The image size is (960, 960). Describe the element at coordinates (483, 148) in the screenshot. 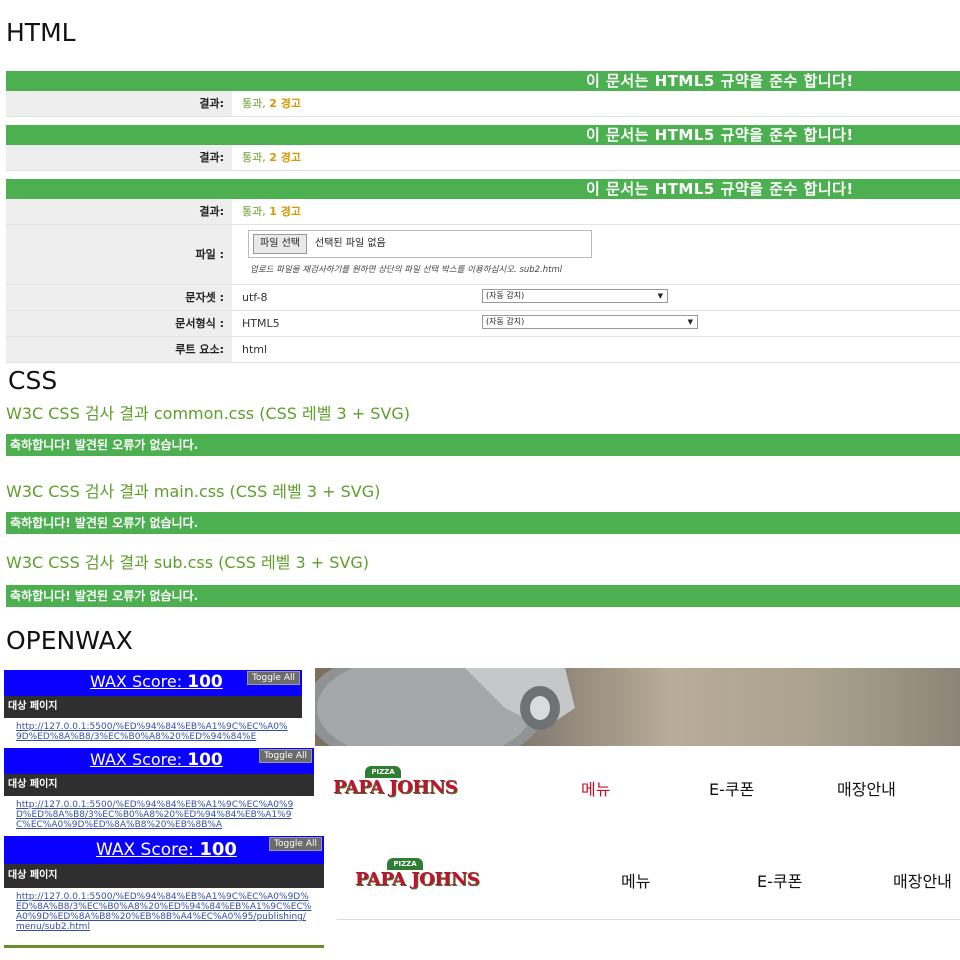

I see `html-result-block-2: 이 문서는 HTML5 규약을 준수 합니다! 결과: 통과, 2 경고` at that location.